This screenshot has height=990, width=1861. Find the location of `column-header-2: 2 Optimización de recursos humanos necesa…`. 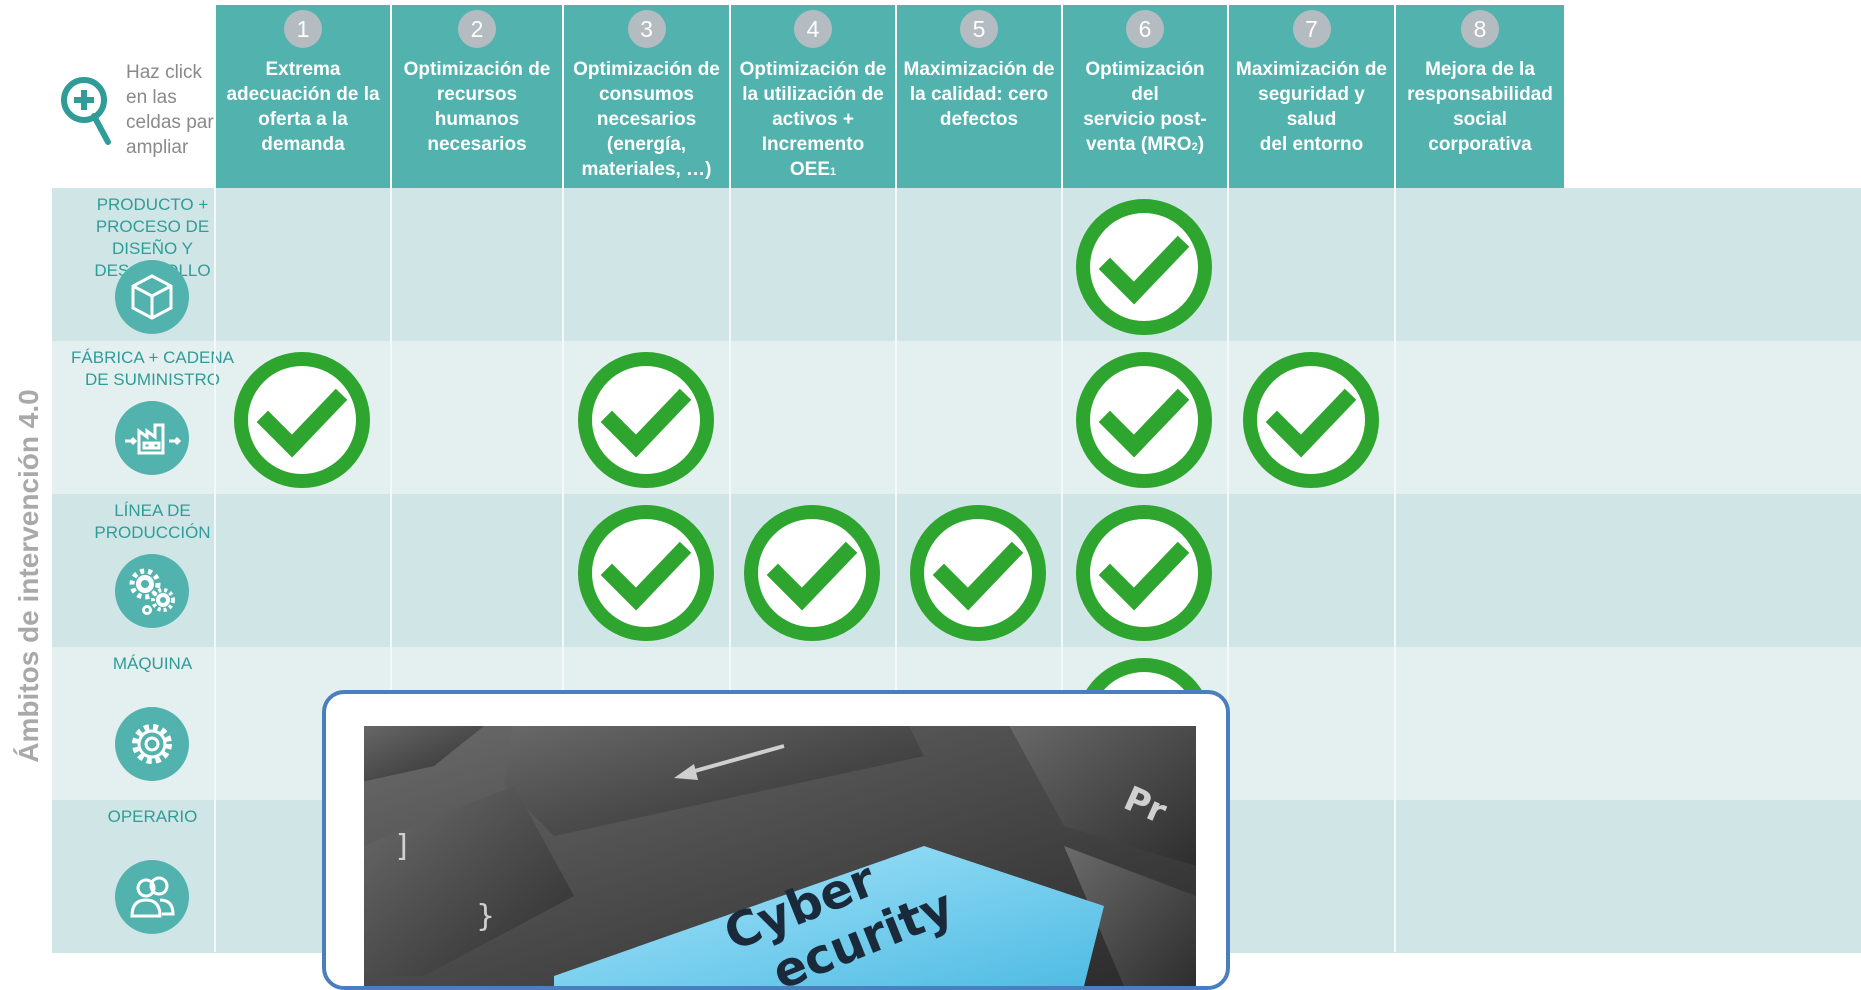

column-header-2: 2 Optimización de recursos humanos necesa… is located at coordinates (476, 96).